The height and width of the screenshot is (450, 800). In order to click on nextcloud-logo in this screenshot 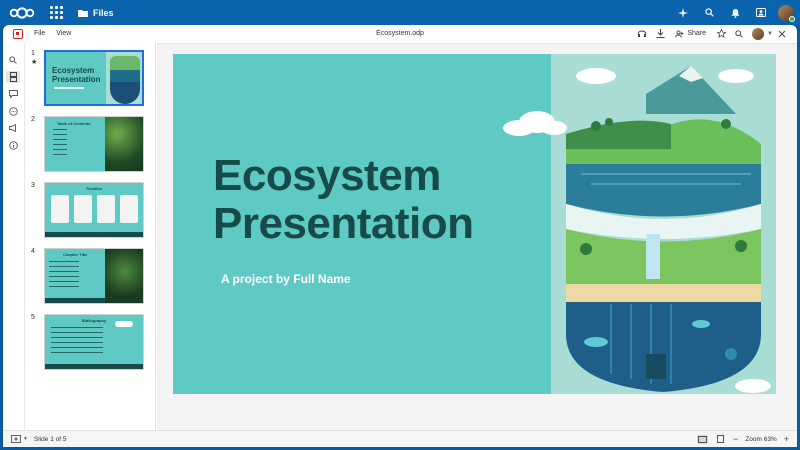, I will do `click(22, 12)`.